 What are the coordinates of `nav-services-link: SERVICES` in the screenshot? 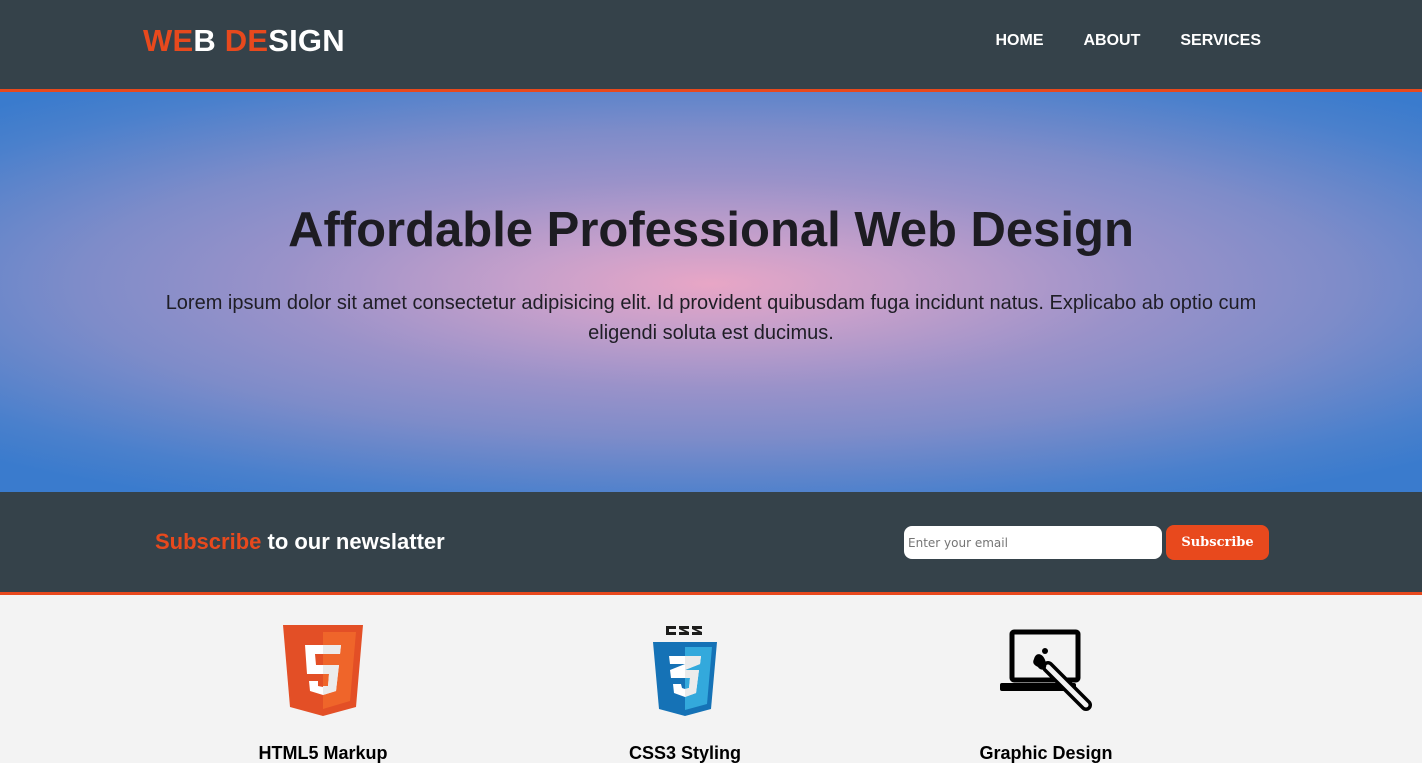 It's located at (1220, 41).